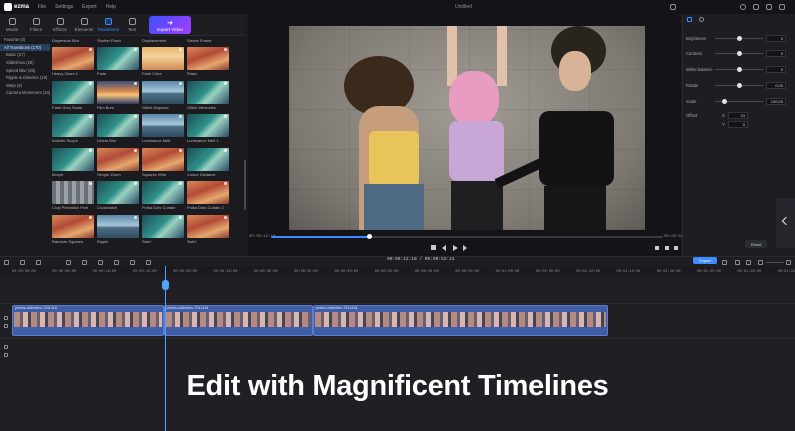 This screenshot has width=795, height=431. What do you see at coordinates (73, 40) in the screenshot?
I see `transition-tile-label: Dispersion Blur` at bounding box center [73, 40].